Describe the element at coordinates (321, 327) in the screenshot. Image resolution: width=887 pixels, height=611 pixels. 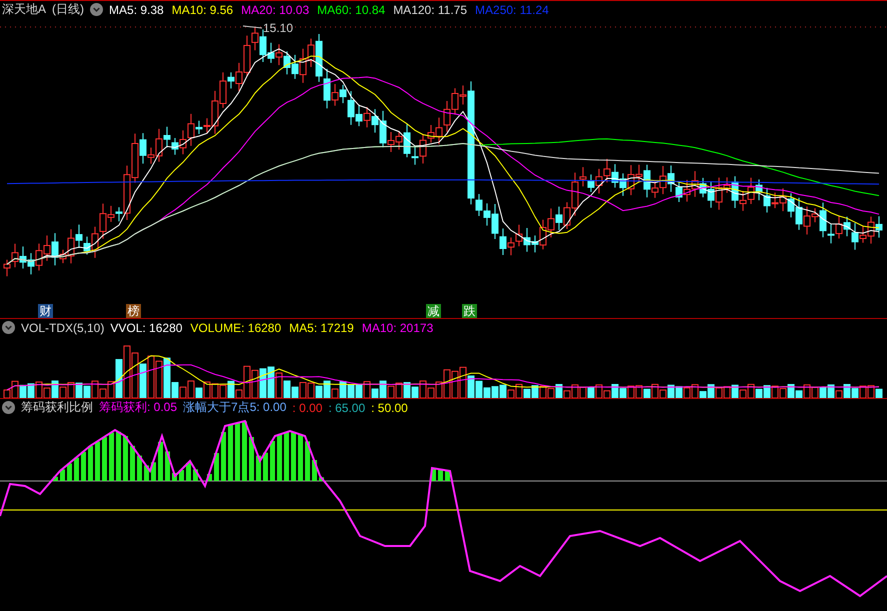
I see `indicator-value: MA5: 17219` at that location.